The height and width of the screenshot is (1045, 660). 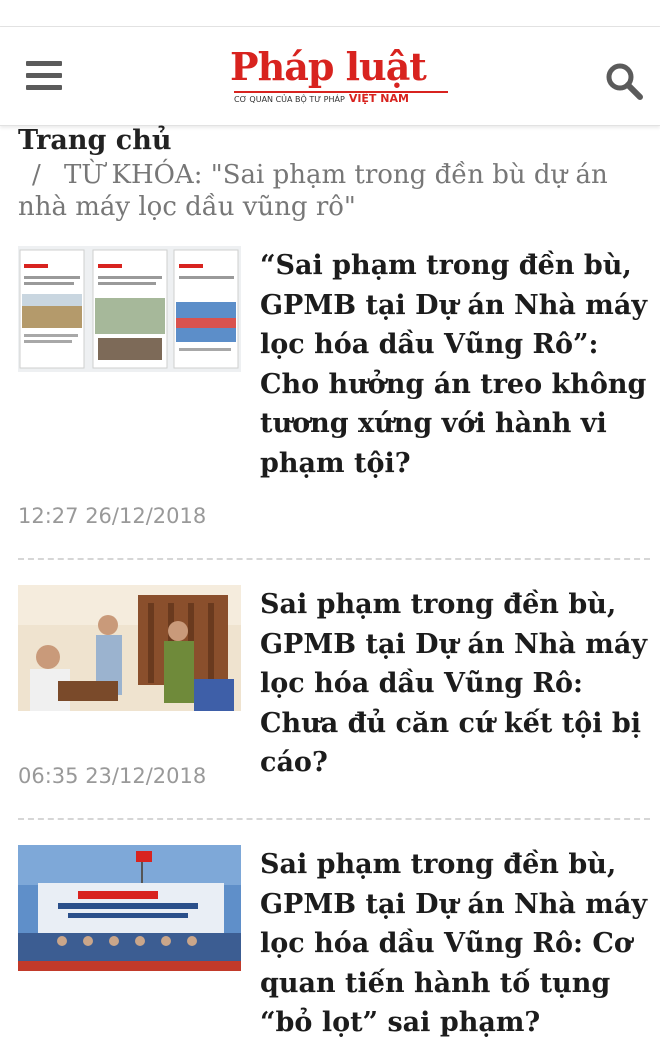 I want to click on logo-tagline-text: CƠ QUAN CỦA BỘ TƯ PHÁP, so click(x=289, y=99).